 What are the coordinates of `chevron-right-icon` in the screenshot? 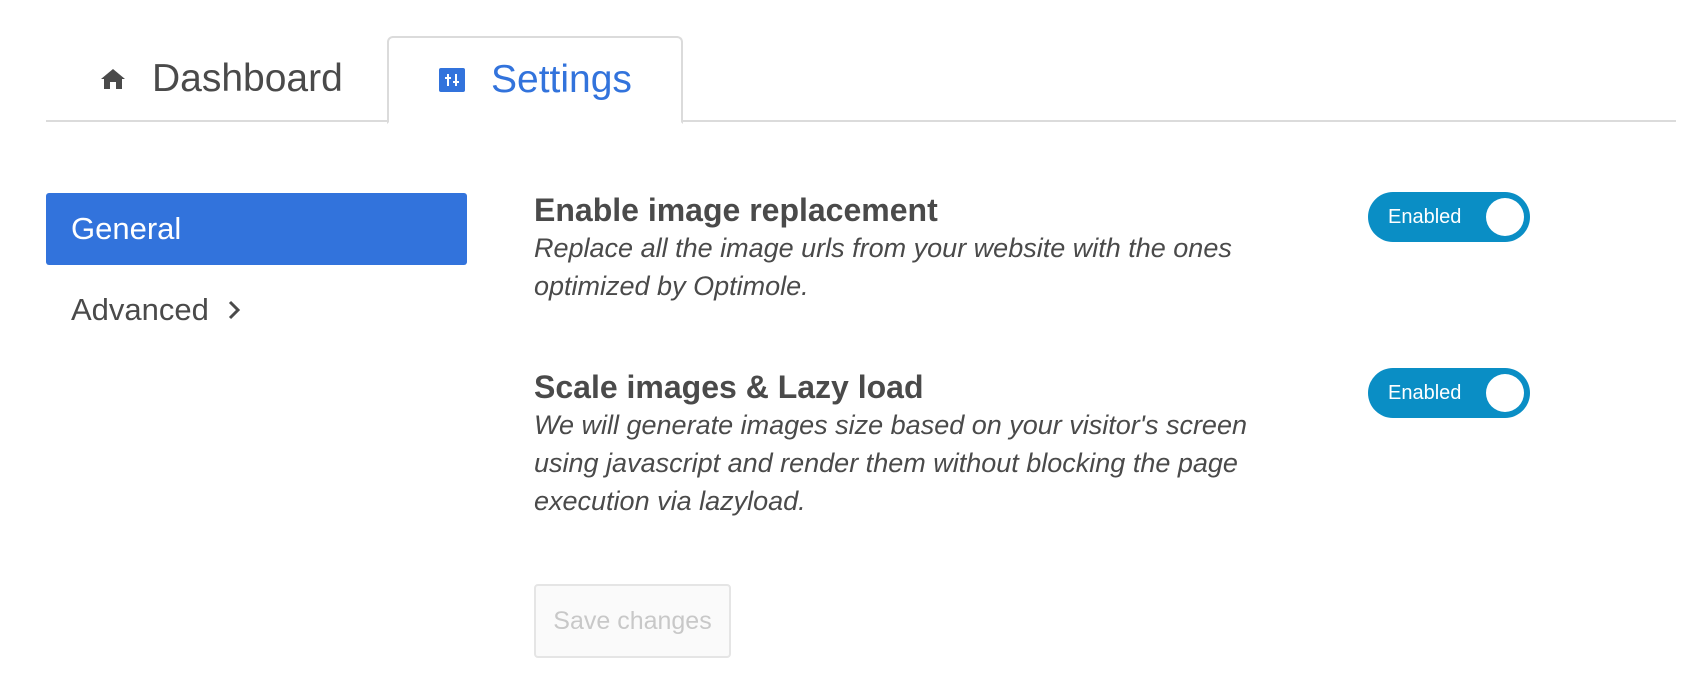 It's located at (235, 310).